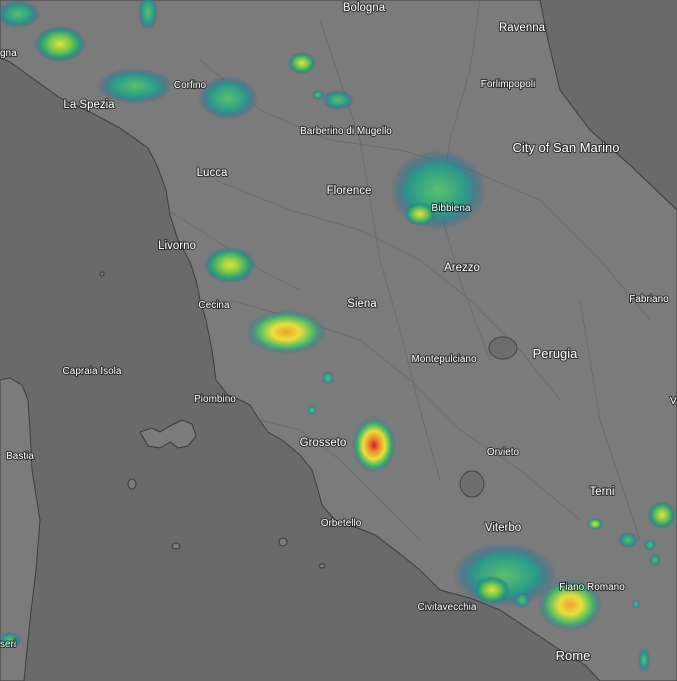  I want to click on city-label-grosseto: Grosseto, so click(323, 443).